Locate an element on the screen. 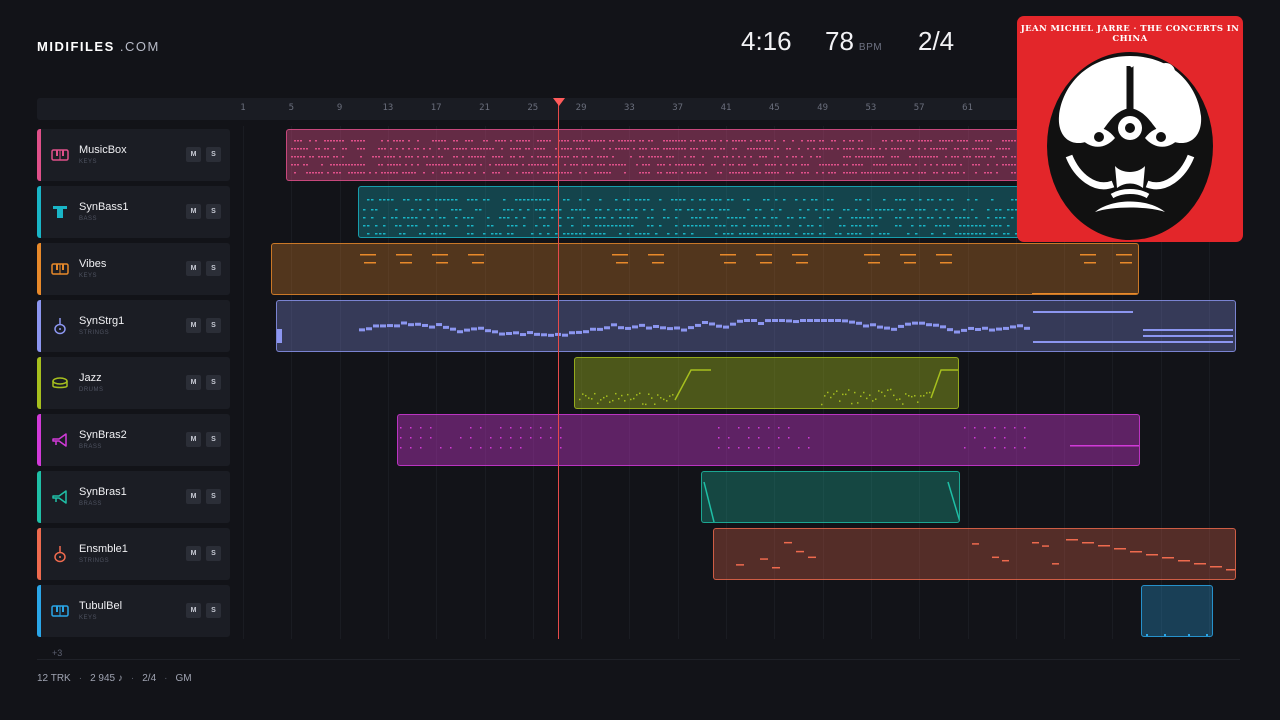 This screenshot has width=1280, height=720. clip-synbras2 is located at coordinates (768, 440).